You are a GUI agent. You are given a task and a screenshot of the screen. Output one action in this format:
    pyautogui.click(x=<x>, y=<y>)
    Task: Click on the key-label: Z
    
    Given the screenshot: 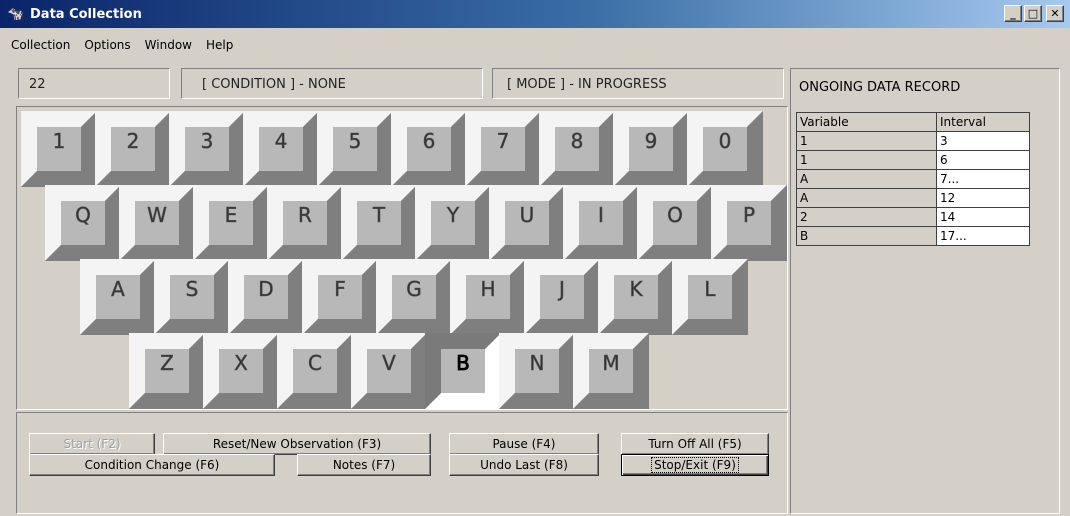 What is the action you would take?
    pyautogui.click(x=167, y=363)
    